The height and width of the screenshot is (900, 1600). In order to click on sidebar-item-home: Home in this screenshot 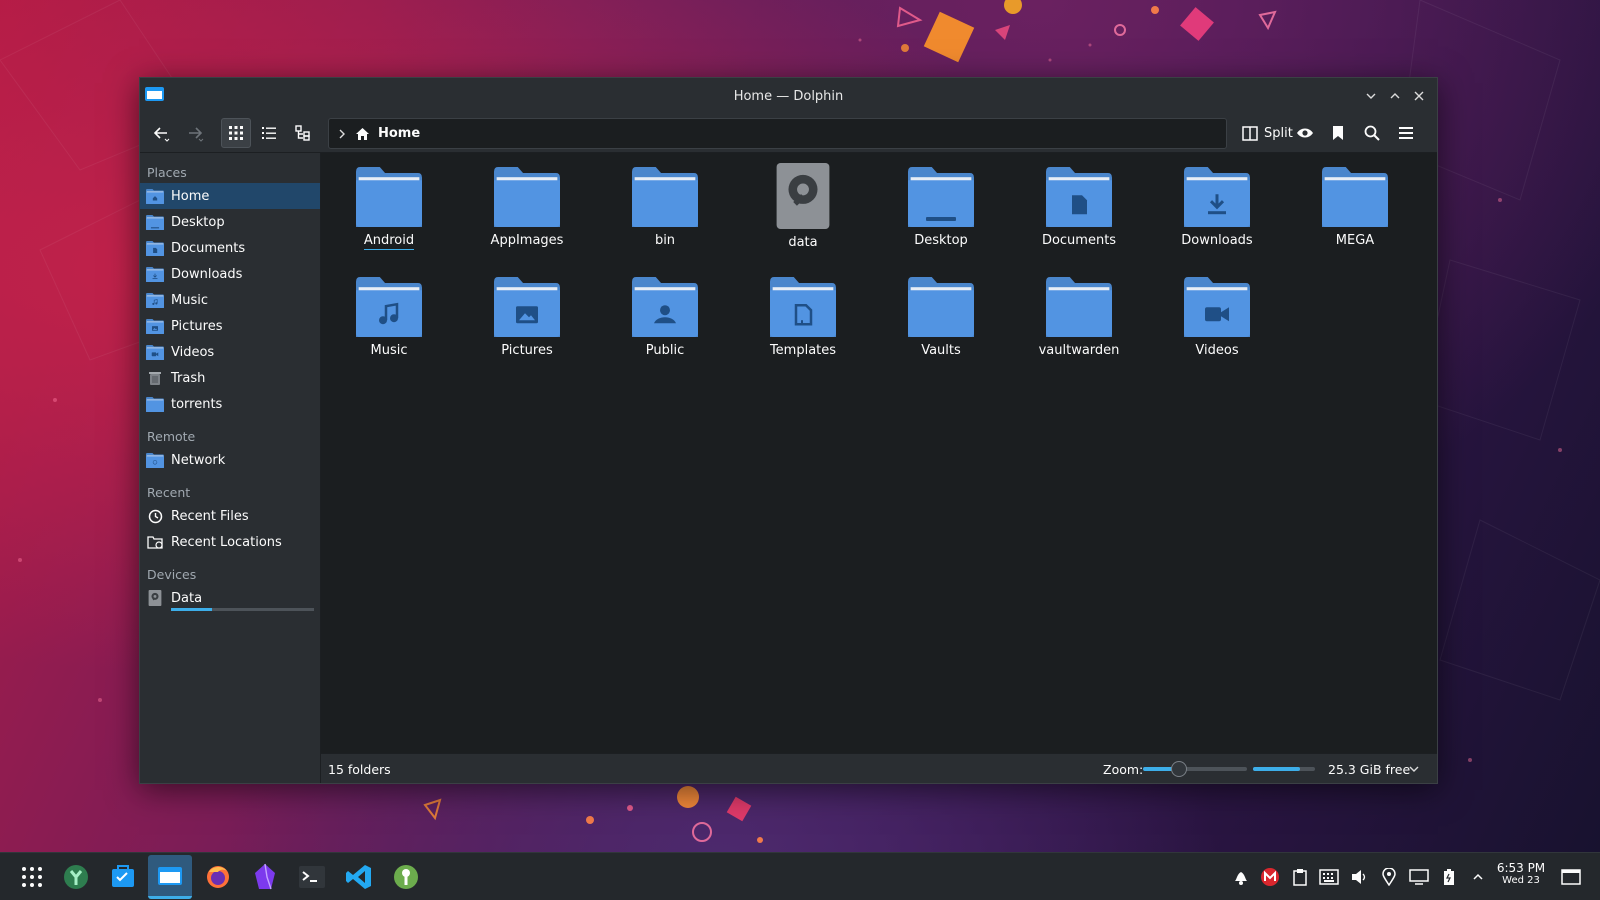, I will do `click(230, 196)`.